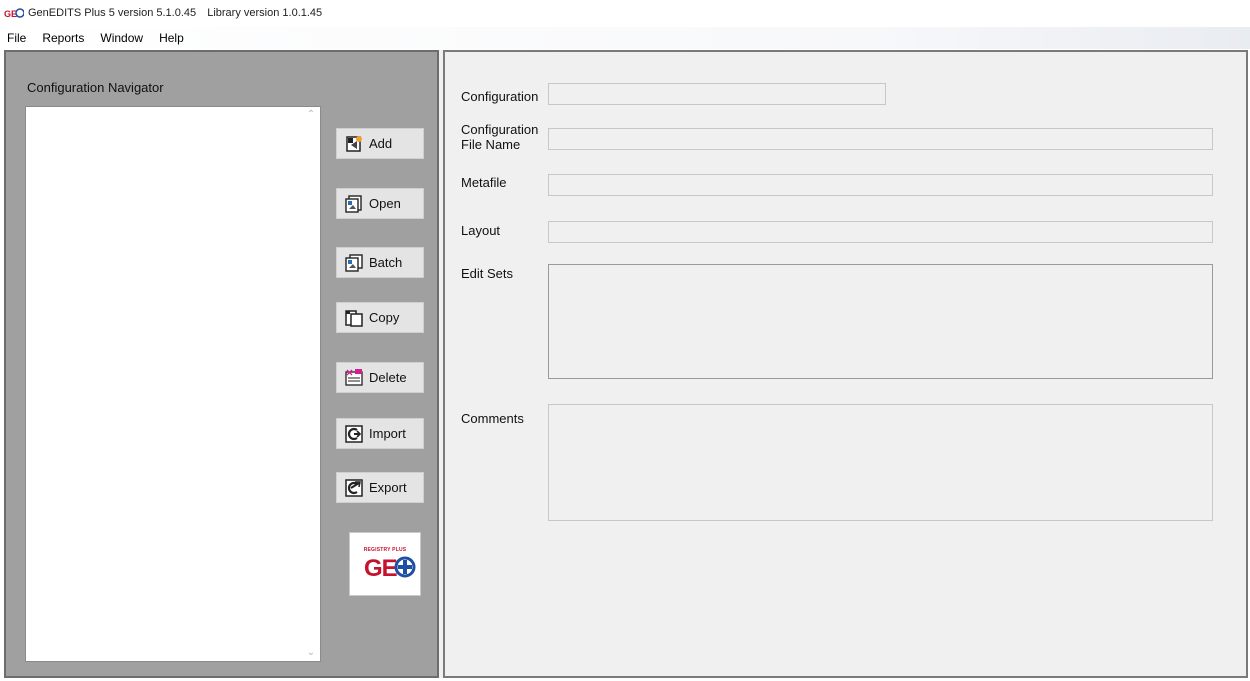  What do you see at coordinates (717, 94) in the screenshot?
I see `configuration-field` at bounding box center [717, 94].